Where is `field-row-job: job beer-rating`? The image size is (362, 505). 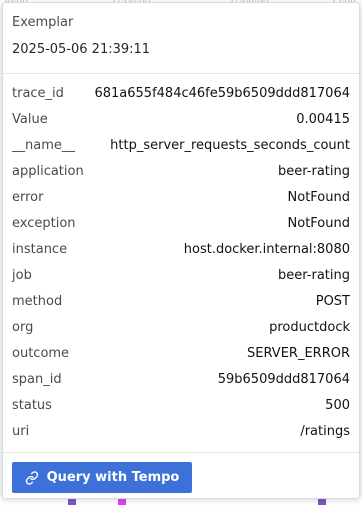 field-row-job: job beer-rating is located at coordinates (181, 276).